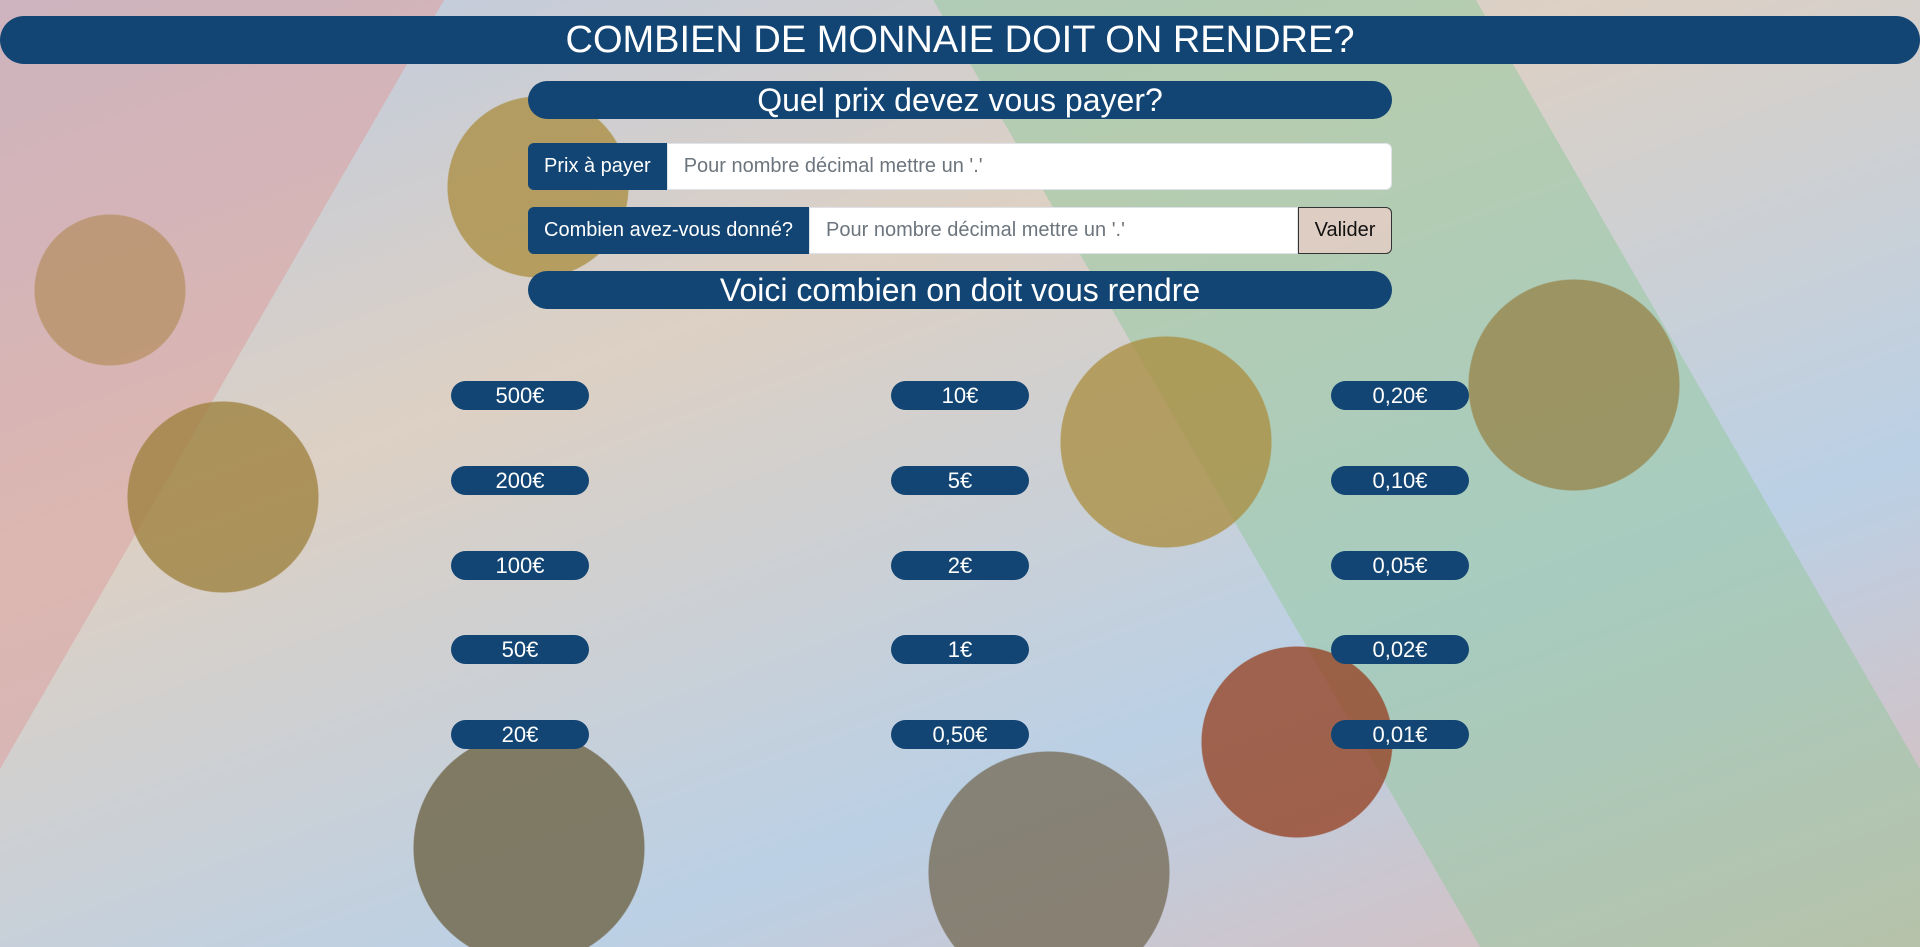  What do you see at coordinates (1053, 230) in the screenshot?
I see `given-input` at bounding box center [1053, 230].